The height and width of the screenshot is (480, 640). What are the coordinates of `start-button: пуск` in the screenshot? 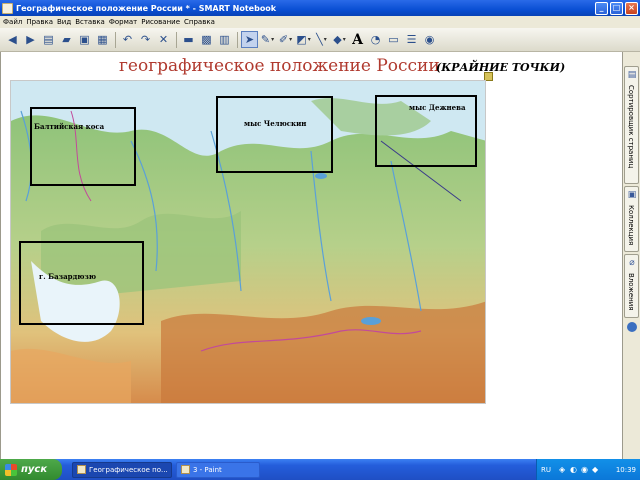 It's located at (31, 469).